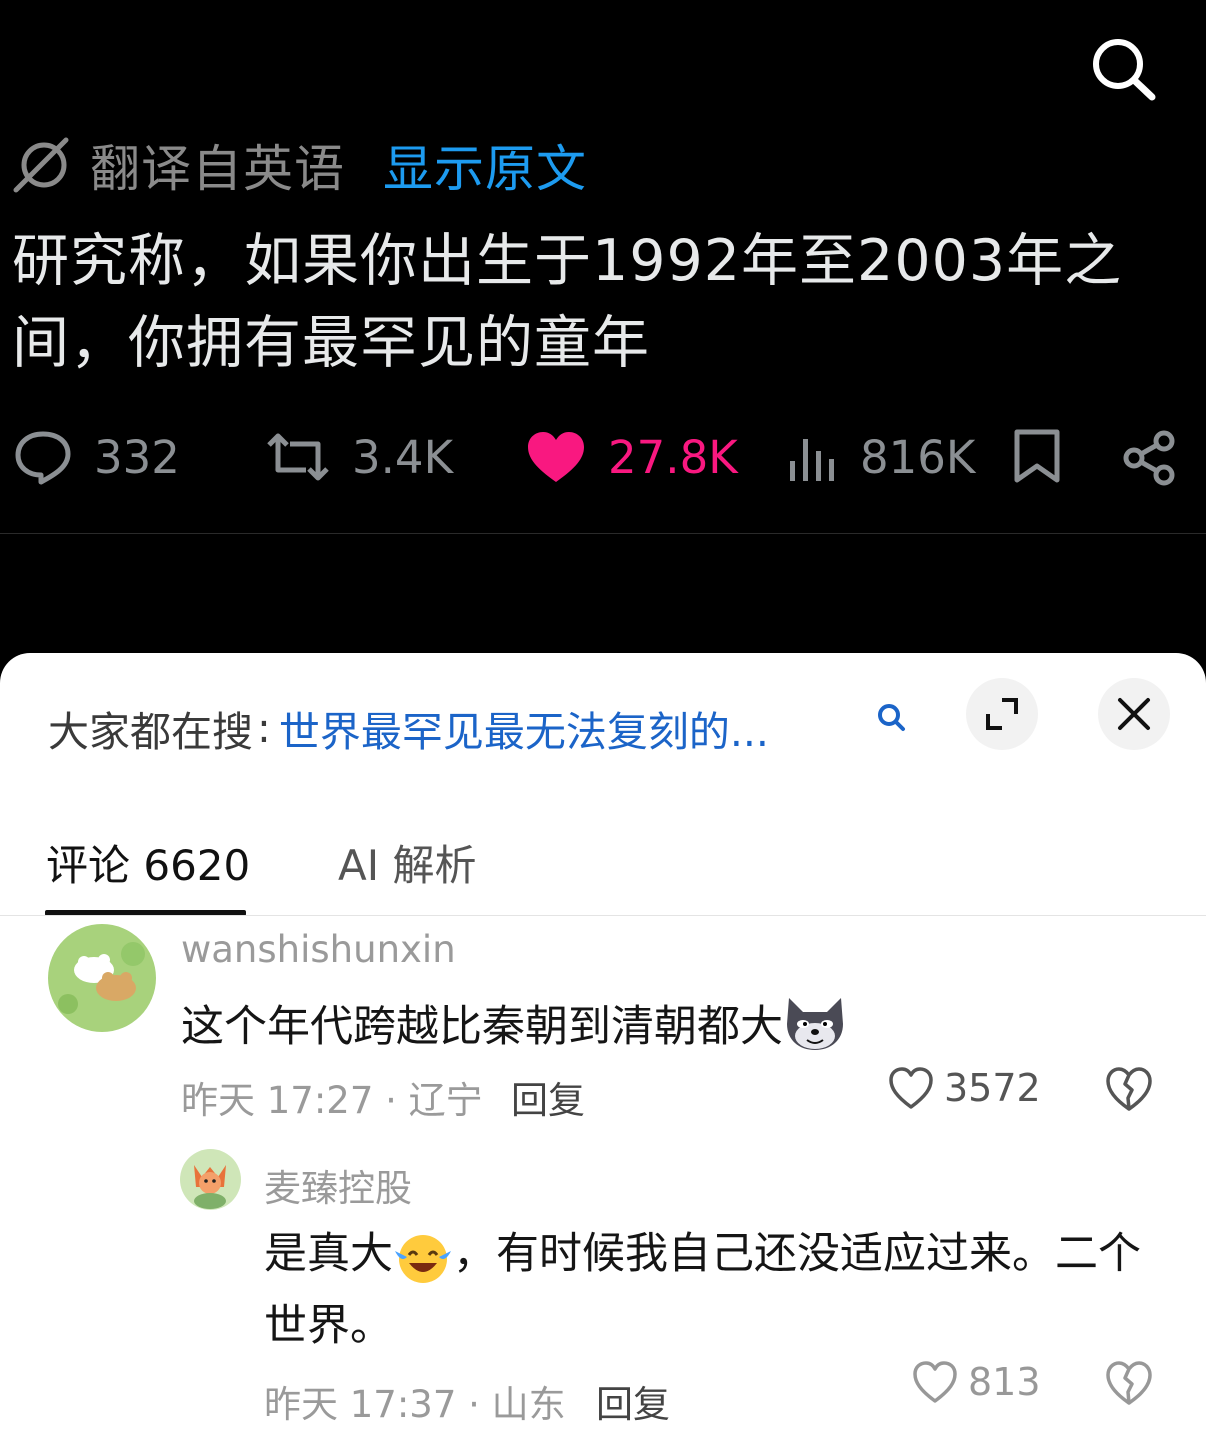 This screenshot has height=1433, width=1206. I want to click on hot-search-colon: :, so click(264, 728).